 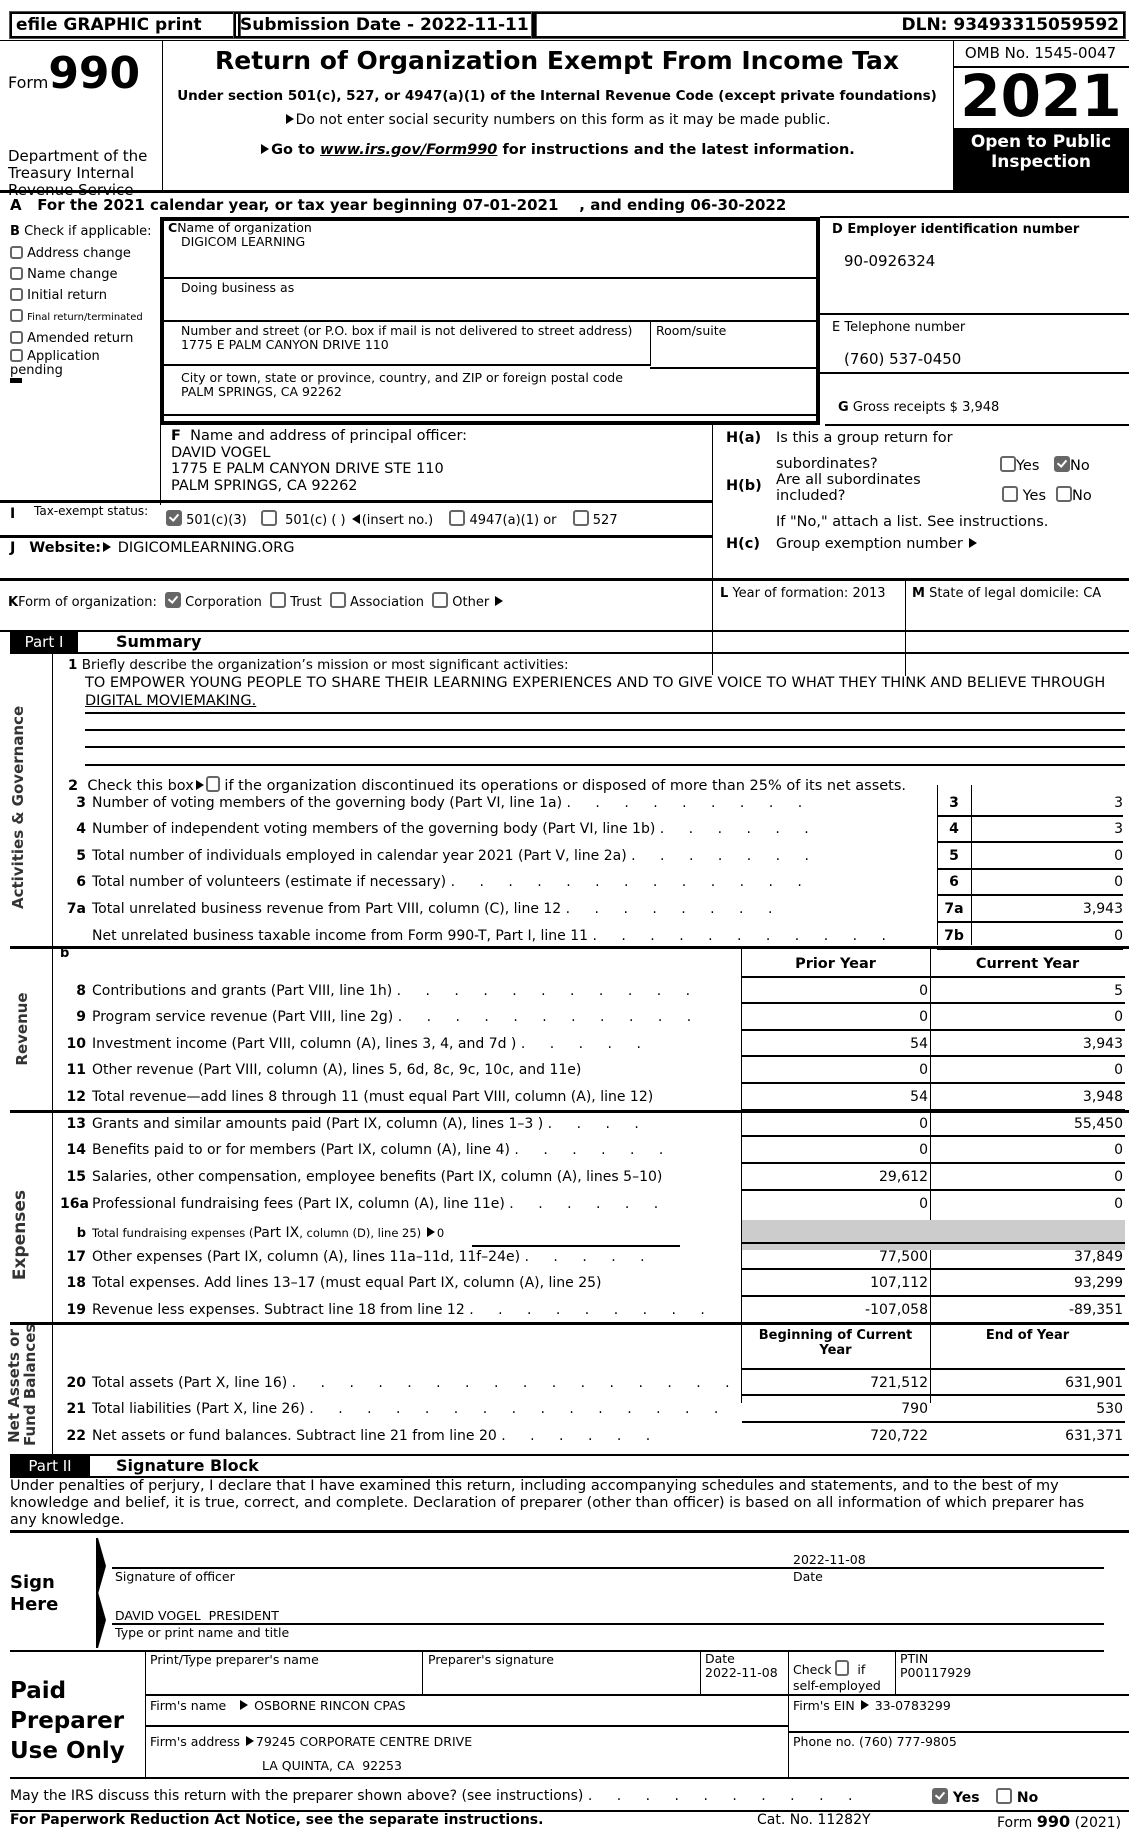 I want to click on omb-number: OMB No. 1545-0047, so click(x=1040, y=53).